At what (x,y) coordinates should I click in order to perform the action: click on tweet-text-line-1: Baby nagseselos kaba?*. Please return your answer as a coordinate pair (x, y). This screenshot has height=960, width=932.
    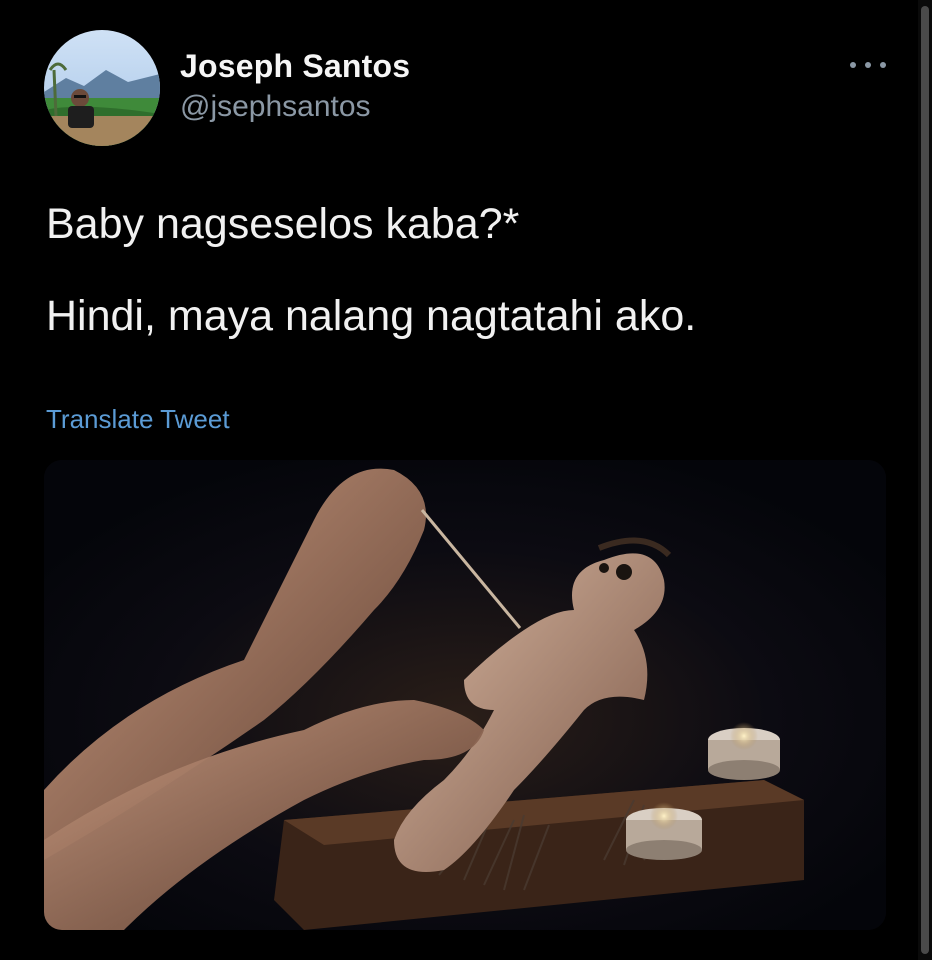
    Looking at the image, I should click on (283, 224).